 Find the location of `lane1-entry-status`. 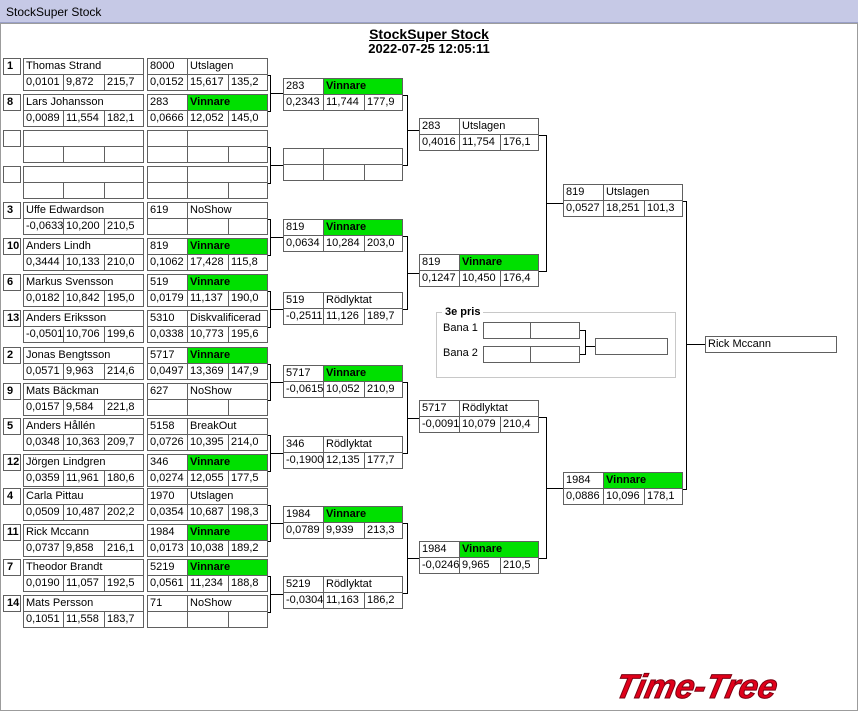

lane1-entry-status is located at coordinates (555, 330).